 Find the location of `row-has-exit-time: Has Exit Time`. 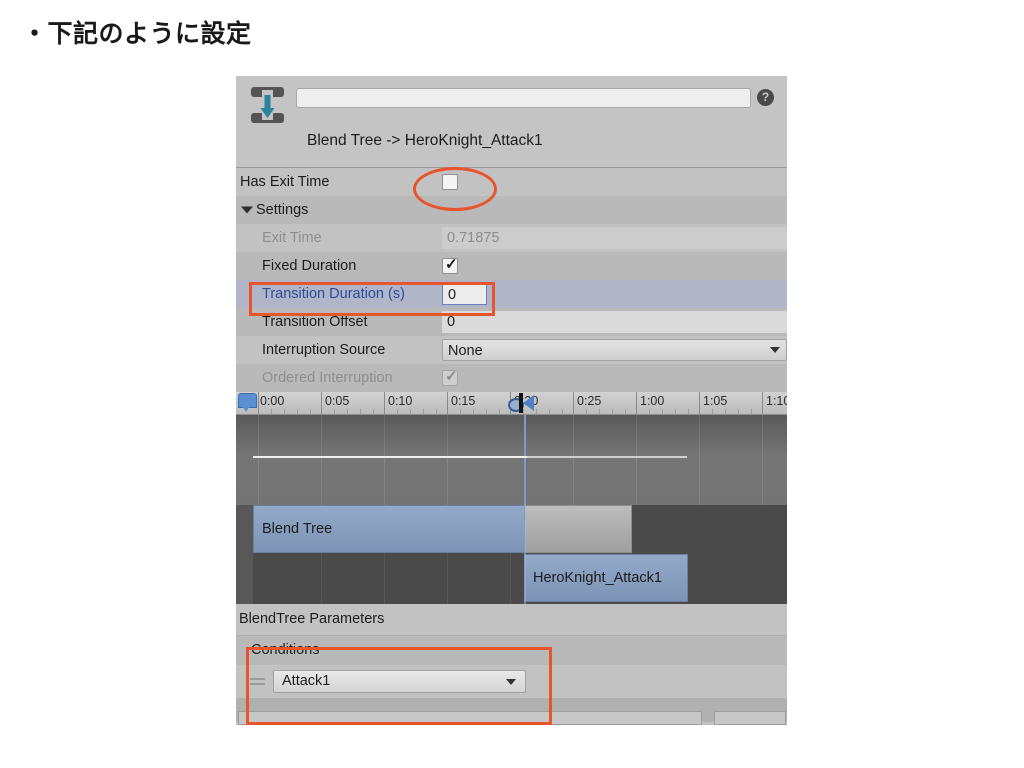

row-has-exit-time: Has Exit Time is located at coordinates (511, 182).